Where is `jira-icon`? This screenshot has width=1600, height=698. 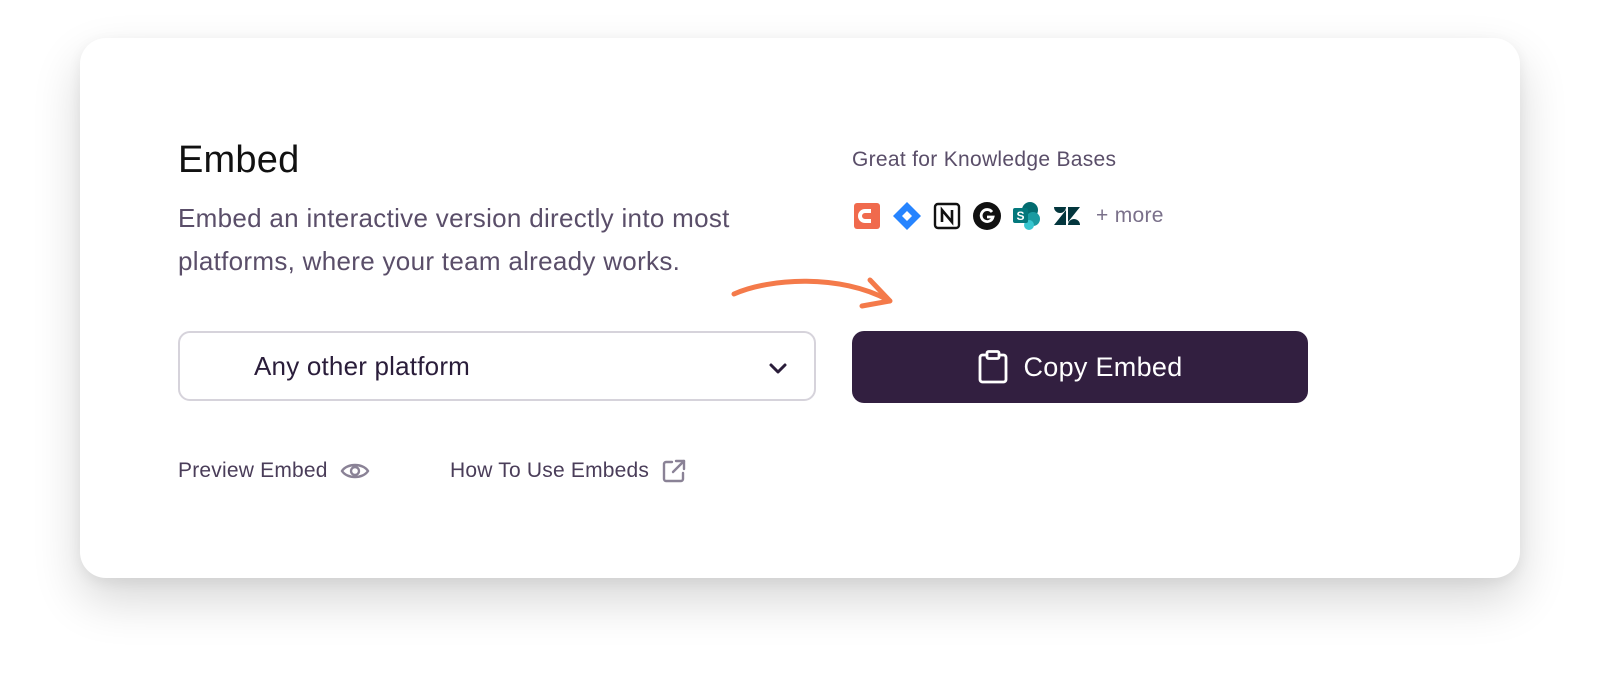
jira-icon is located at coordinates (907, 216).